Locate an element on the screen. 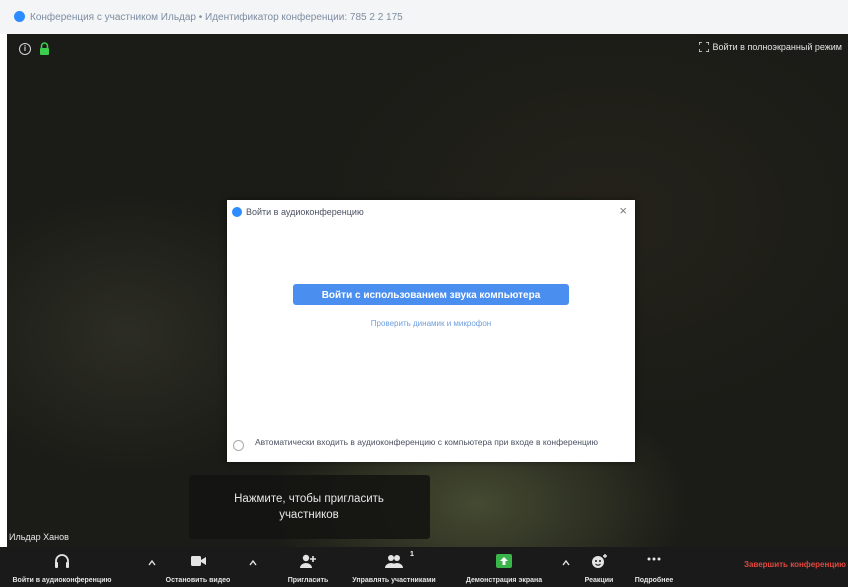 The height and width of the screenshot is (587, 848). info-icon: i is located at coordinates (25, 49).